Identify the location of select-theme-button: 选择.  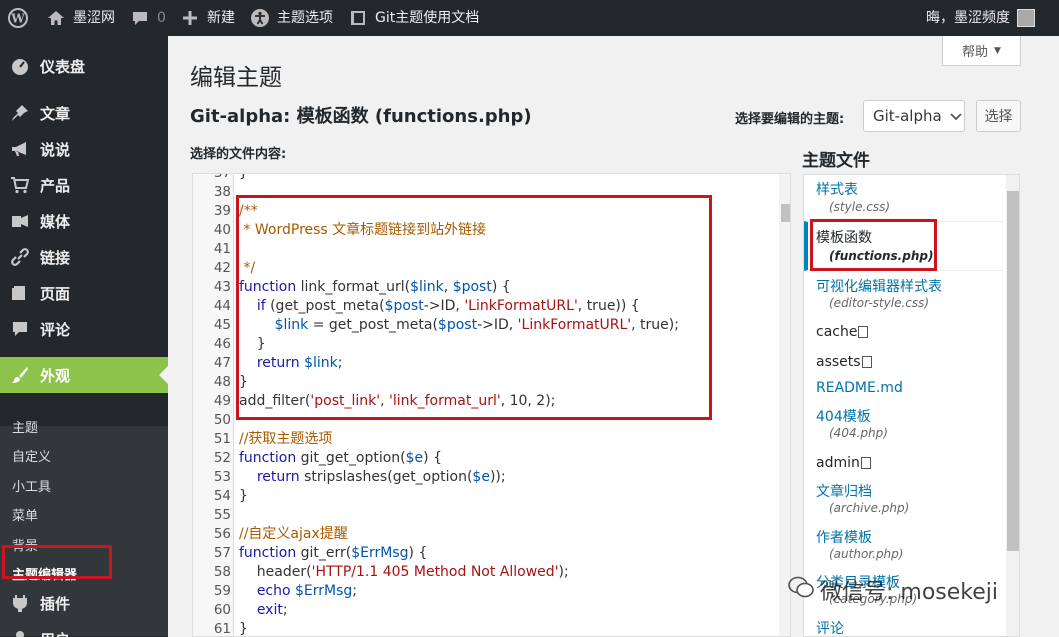
(998, 116).